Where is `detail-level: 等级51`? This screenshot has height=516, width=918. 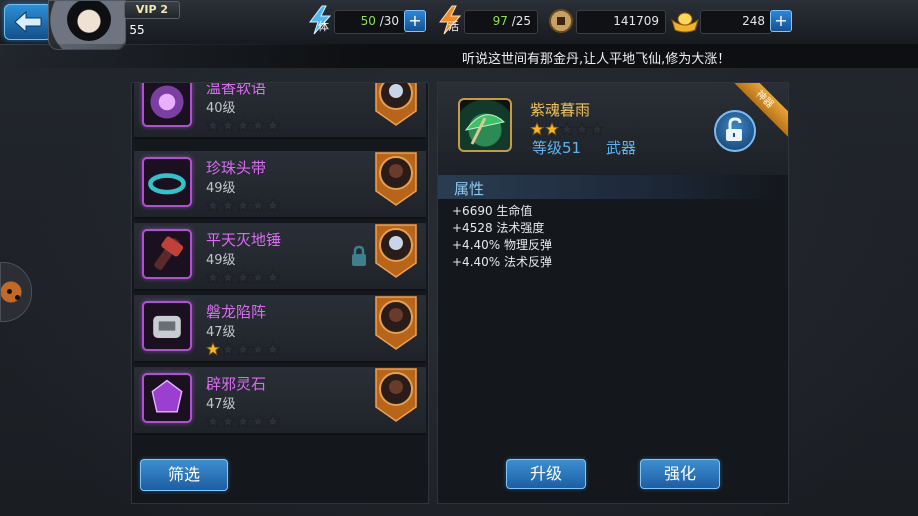 detail-level: 等级51 is located at coordinates (557, 148).